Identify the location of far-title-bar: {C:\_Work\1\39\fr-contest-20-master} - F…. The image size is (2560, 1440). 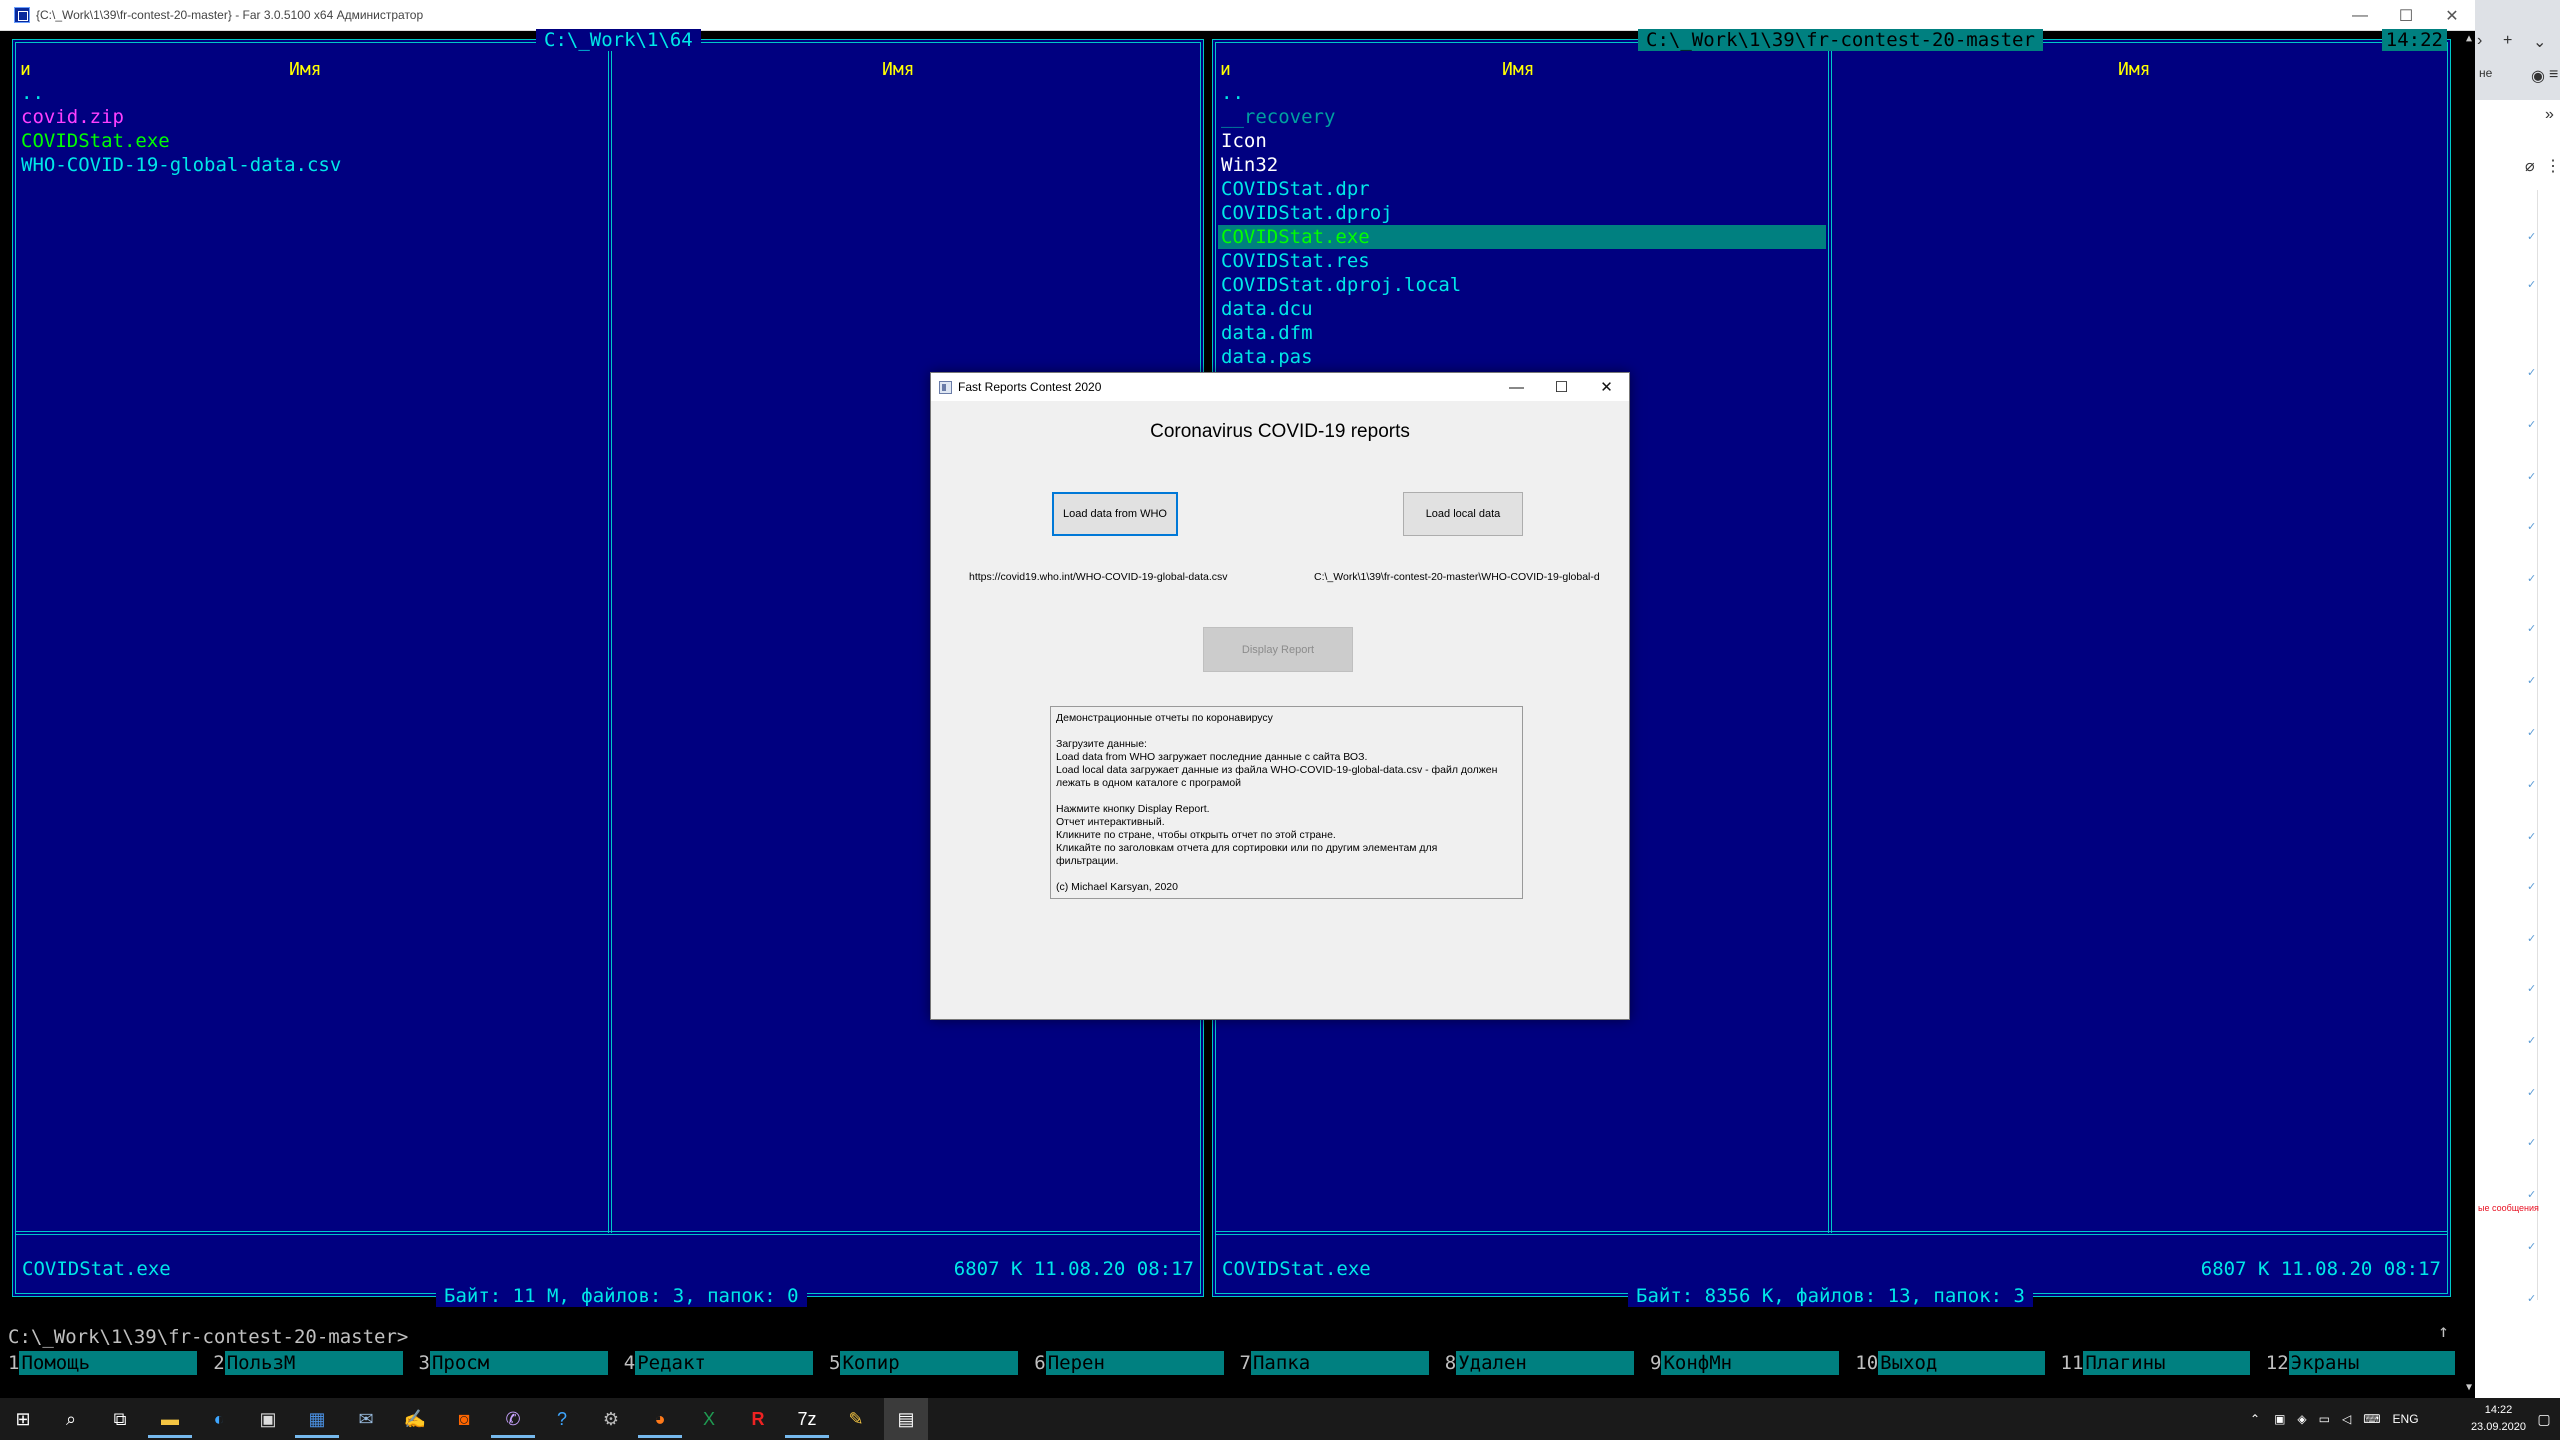
(1237, 15).